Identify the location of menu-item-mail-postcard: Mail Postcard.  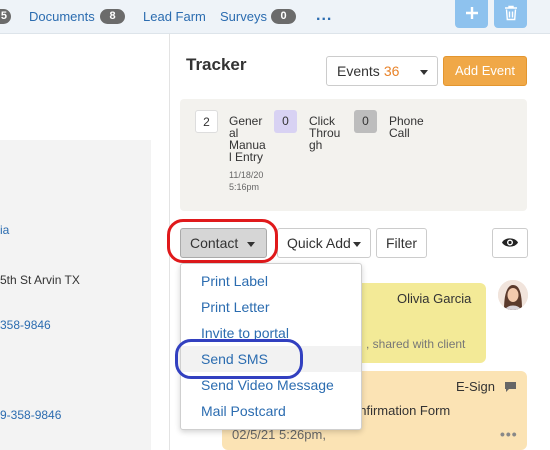
(271, 411).